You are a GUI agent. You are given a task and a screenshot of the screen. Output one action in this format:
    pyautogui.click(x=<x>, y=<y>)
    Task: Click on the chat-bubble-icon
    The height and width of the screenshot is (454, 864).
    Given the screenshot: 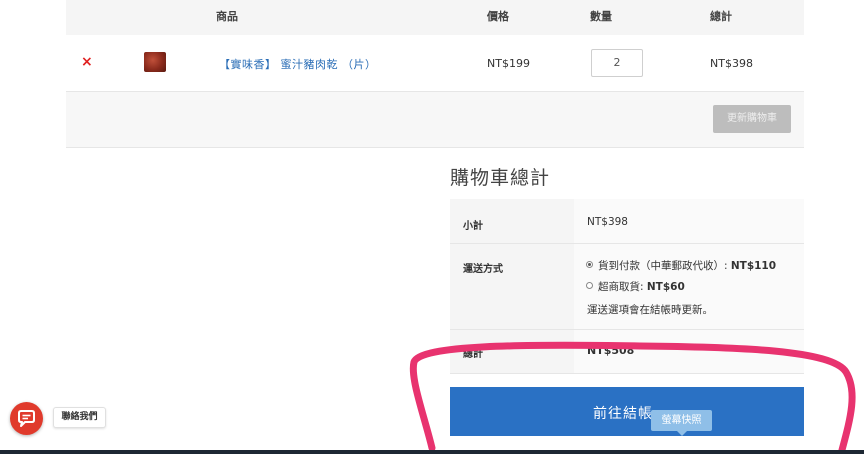 What is the action you would take?
    pyautogui.click(x=26, y=418)
    